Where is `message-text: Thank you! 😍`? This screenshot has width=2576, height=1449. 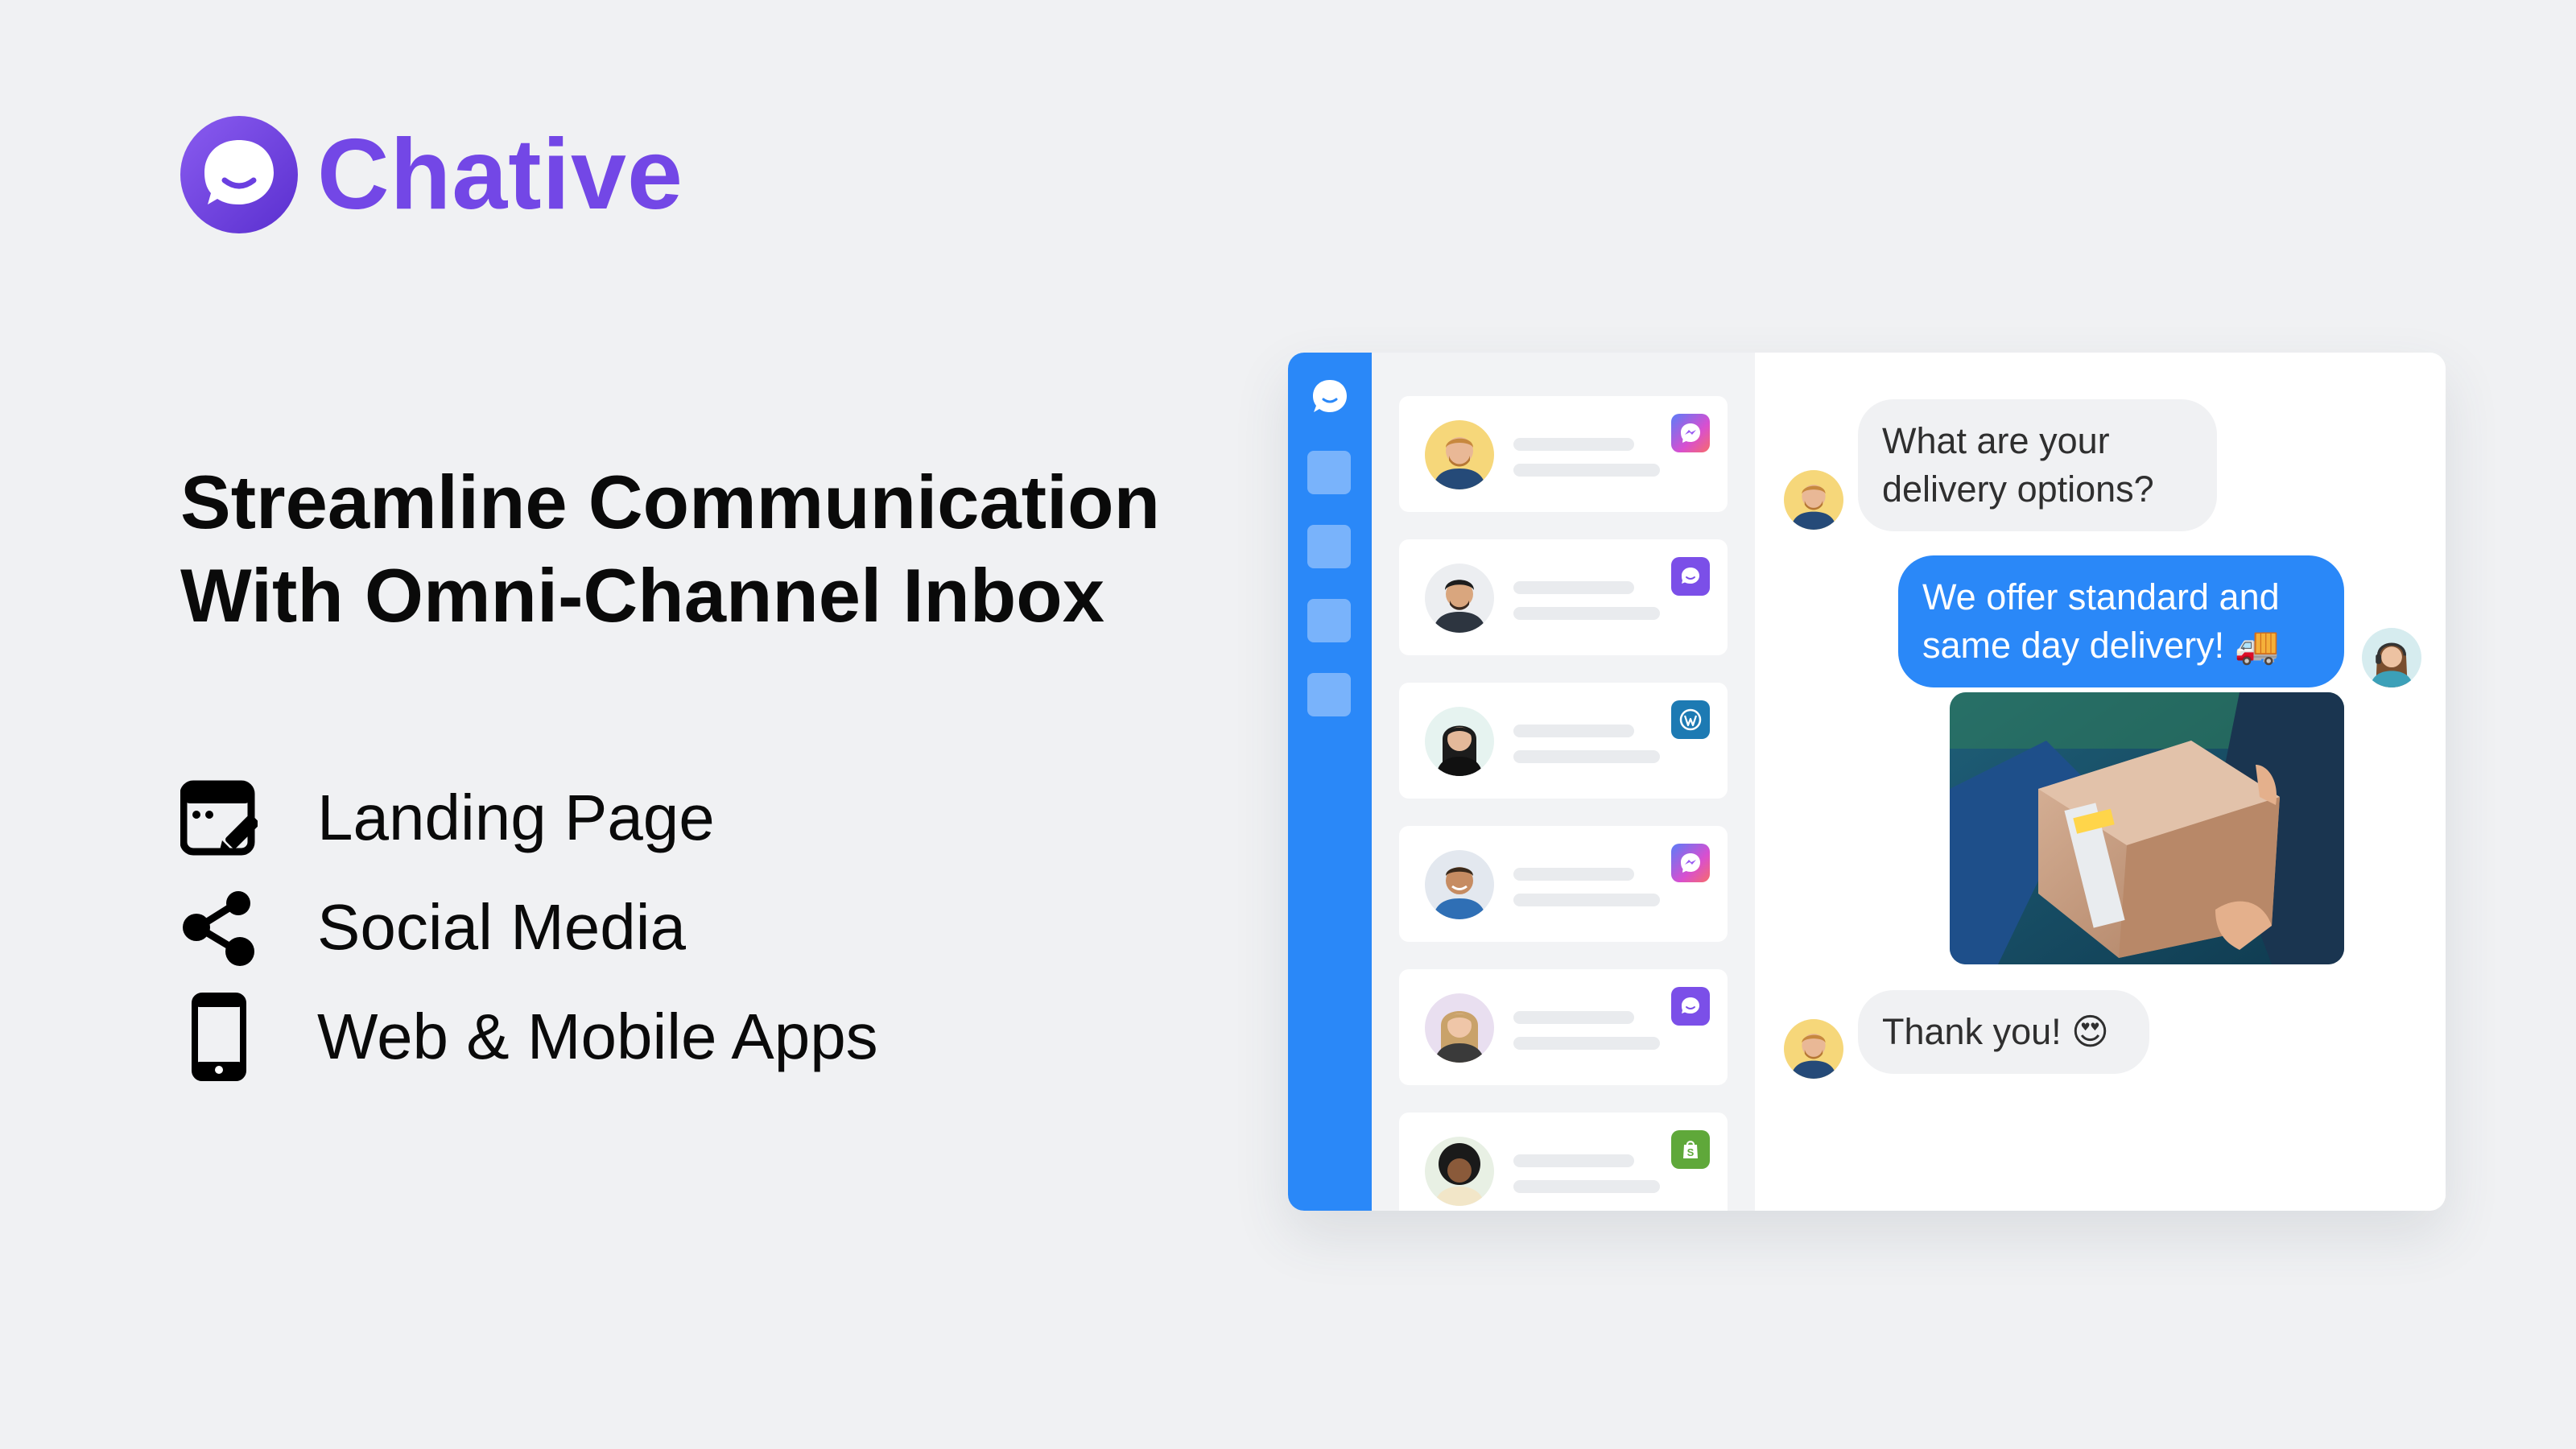
message-text: Thank you! 😍 is located at coordinates (1996, 1031).